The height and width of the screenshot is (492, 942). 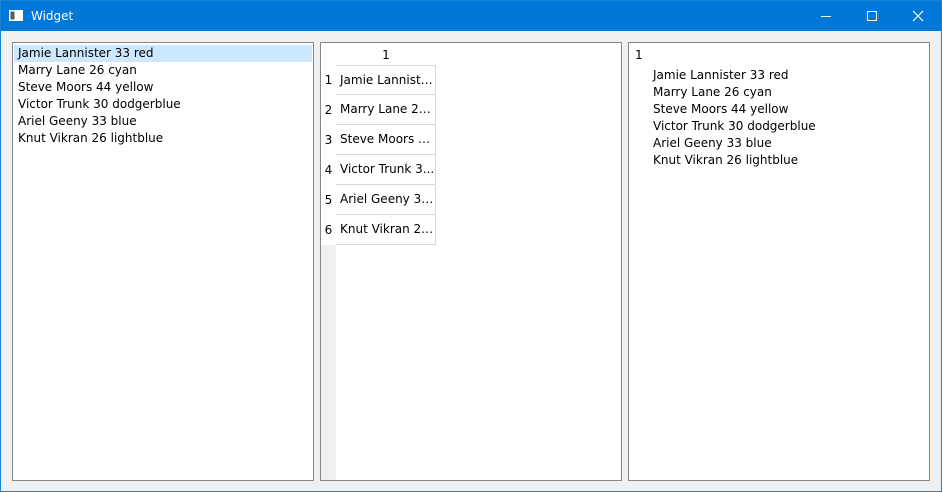 I want to click on row-header: 1, so click(x=328, y=80).